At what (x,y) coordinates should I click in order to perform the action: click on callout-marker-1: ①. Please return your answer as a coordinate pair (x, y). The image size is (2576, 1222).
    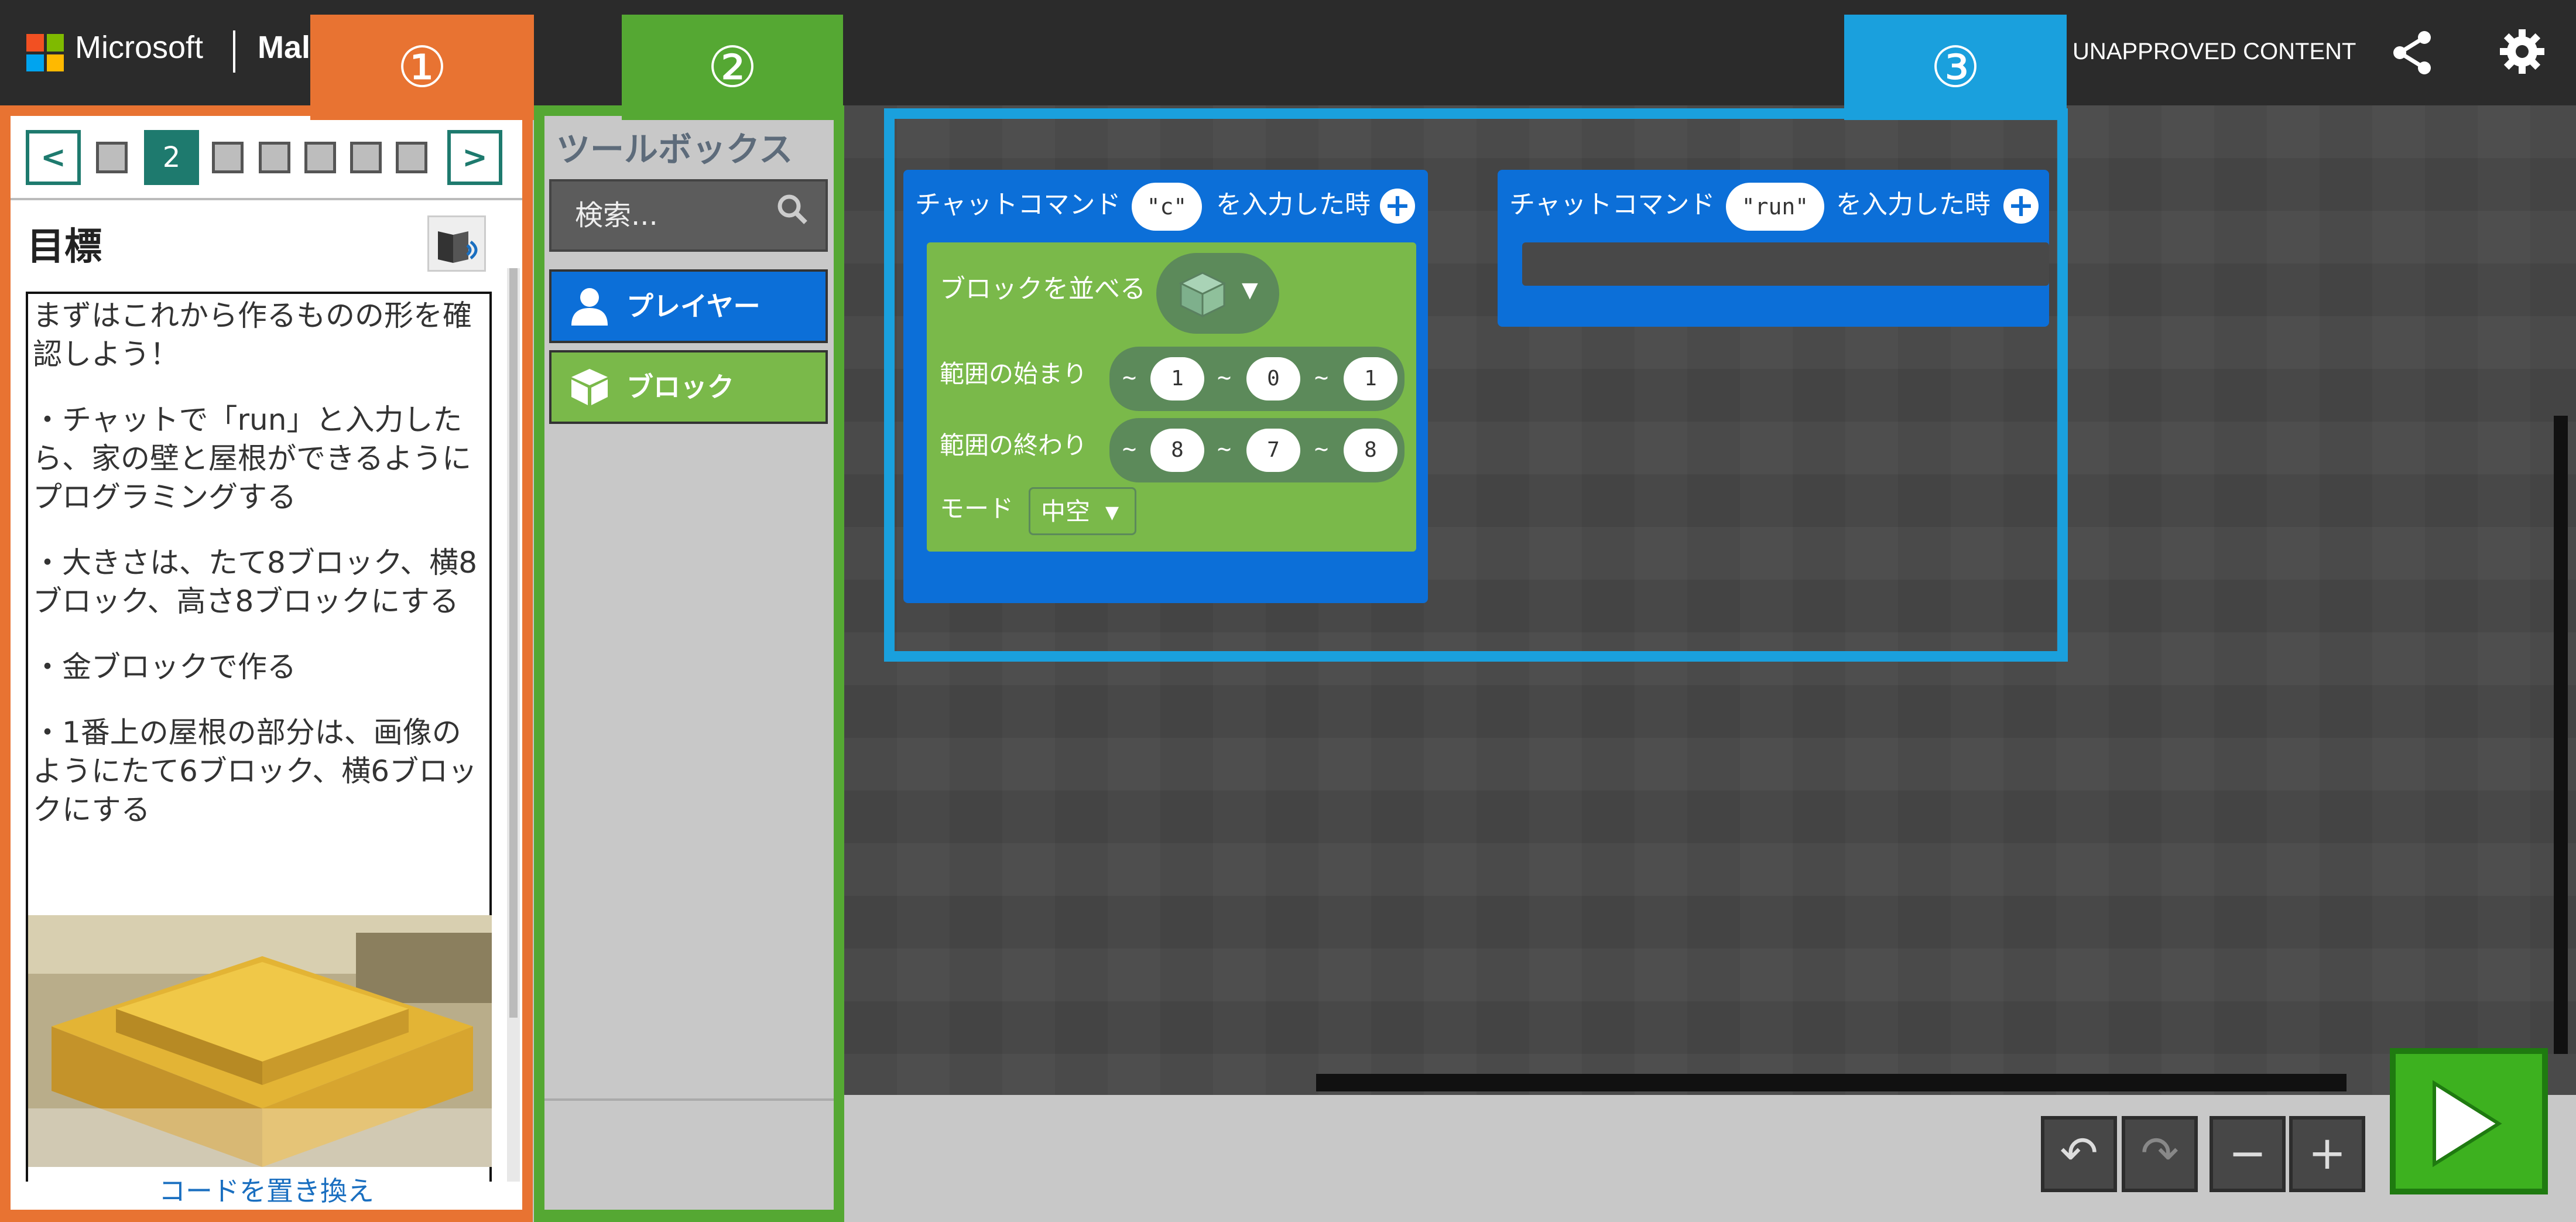
    Looking at the image, I should click on (422, 67).